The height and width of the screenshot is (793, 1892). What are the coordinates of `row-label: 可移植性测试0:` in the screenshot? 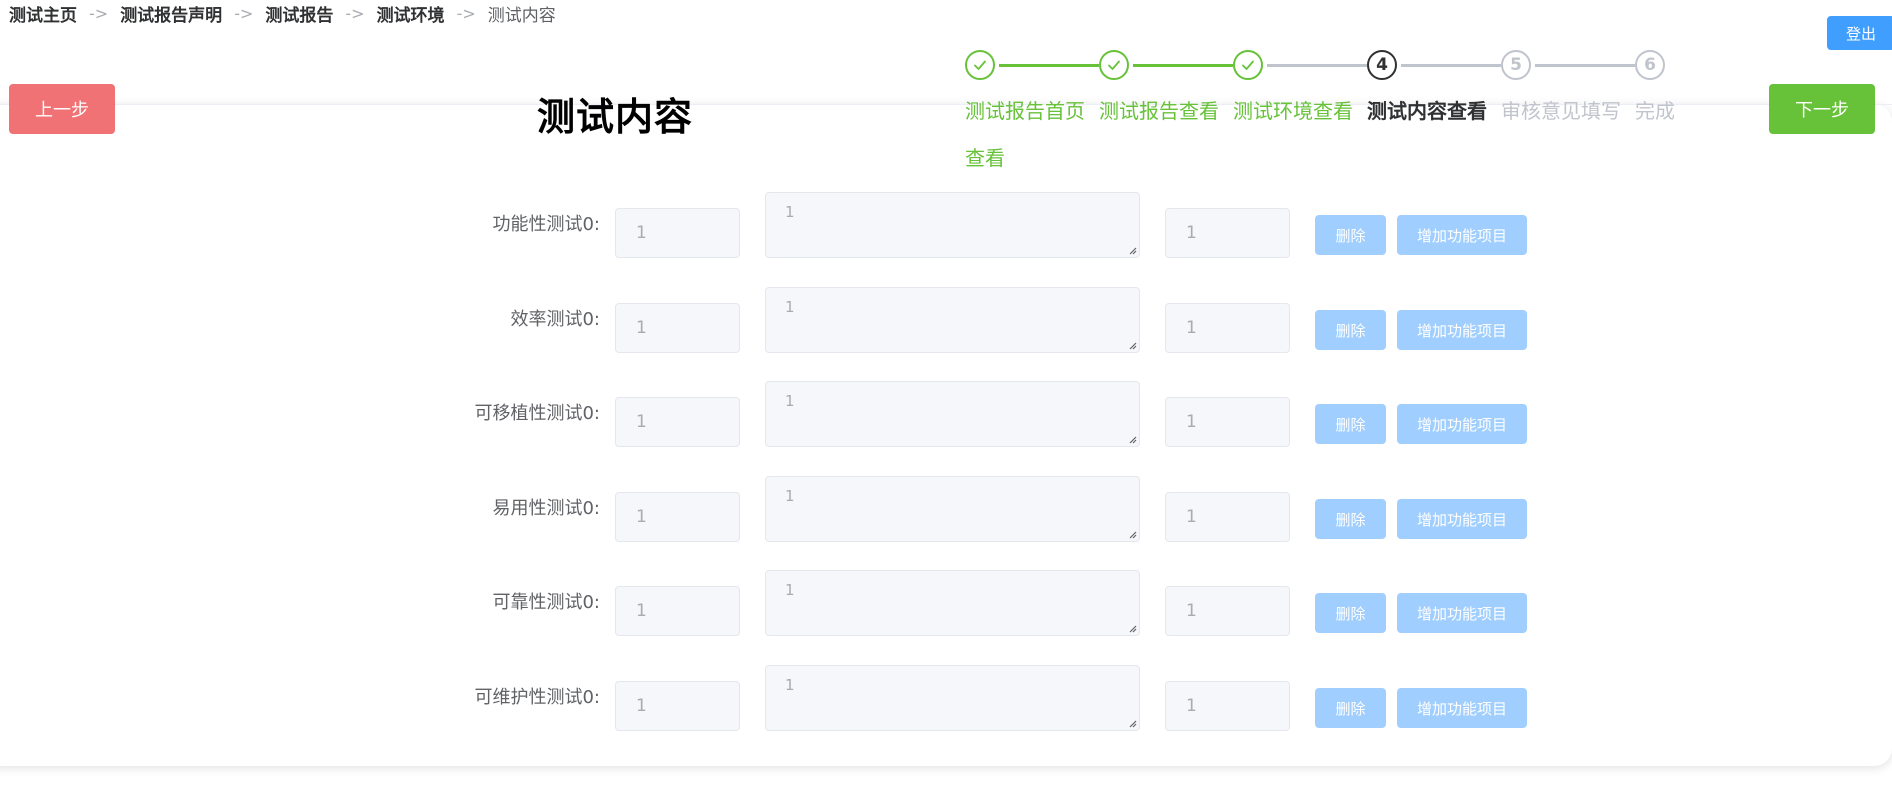 It's located at (537, 413).